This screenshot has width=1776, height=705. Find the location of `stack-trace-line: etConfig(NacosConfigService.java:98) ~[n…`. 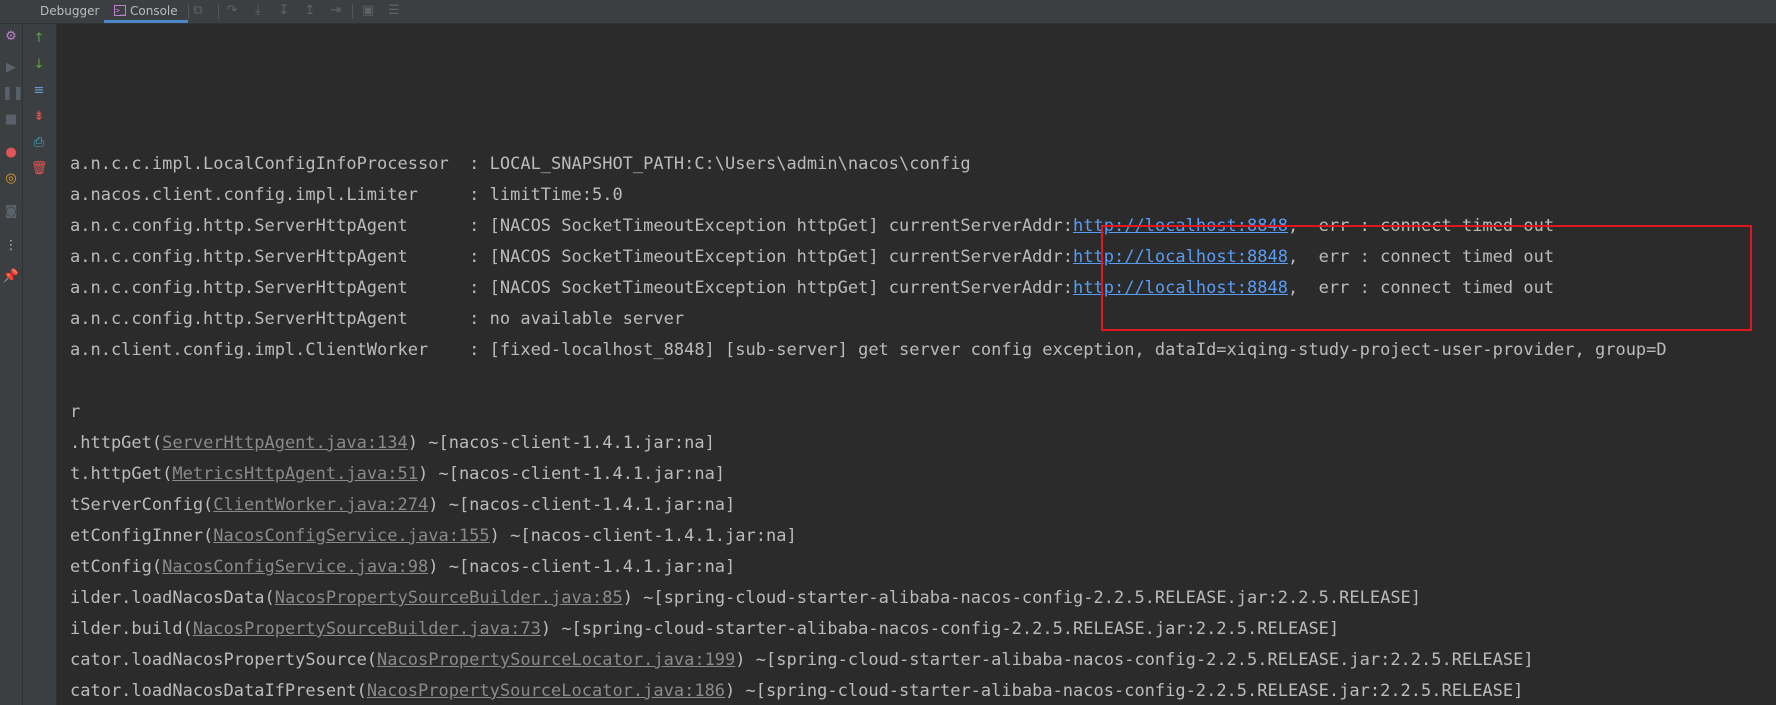

stack-trace-line: etConfig(NacosConfigService.java:98) ~[n… is located at coordinates (403, 567).